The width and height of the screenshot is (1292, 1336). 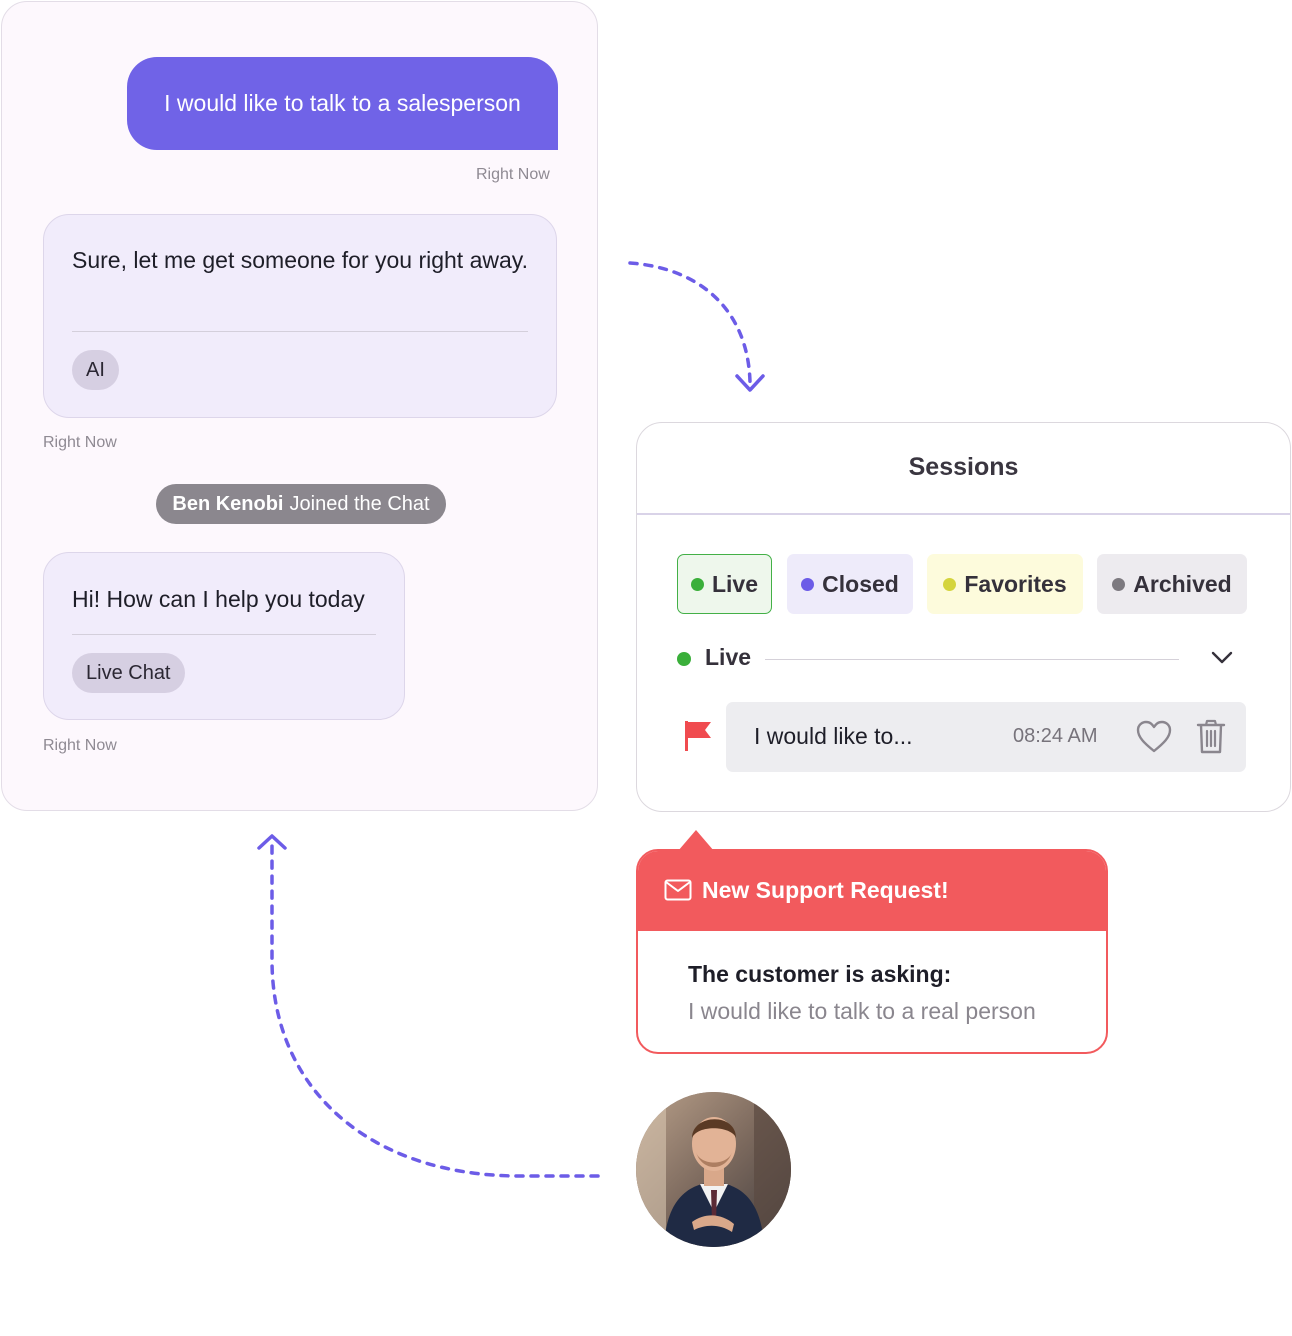 What do you see at coordinates (728, 657) in the screenshot?
I see `live-group-label: Live` at bounding box center [728, 657].